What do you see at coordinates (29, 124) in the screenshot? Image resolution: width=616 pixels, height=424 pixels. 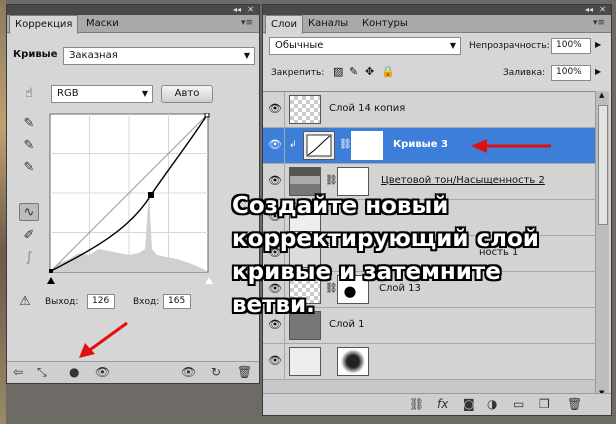 I see `eyedropper-black-icon: ✎` at bounding box center [29, 124].